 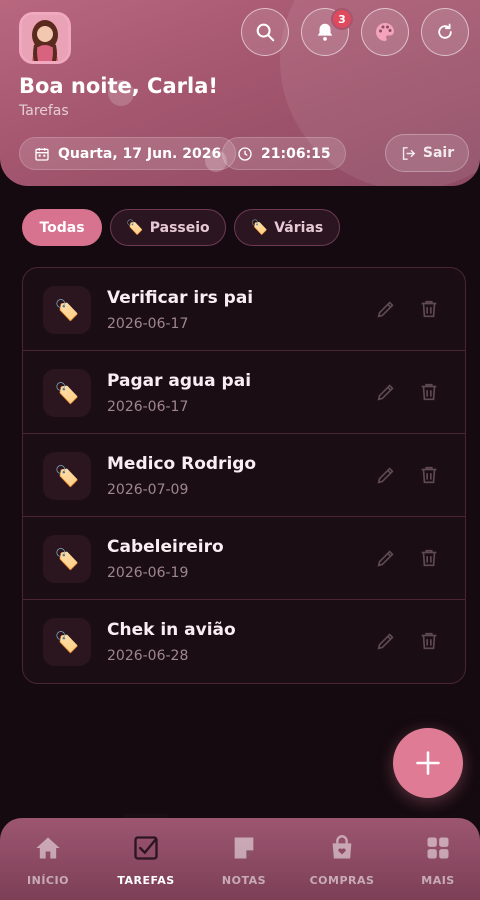 What do you see at coordinates (244, 392) in the screenshot?
I see `task-row: 🏷️ Pagar agua pai 2026-06-17` at bounding box center [244, 392].